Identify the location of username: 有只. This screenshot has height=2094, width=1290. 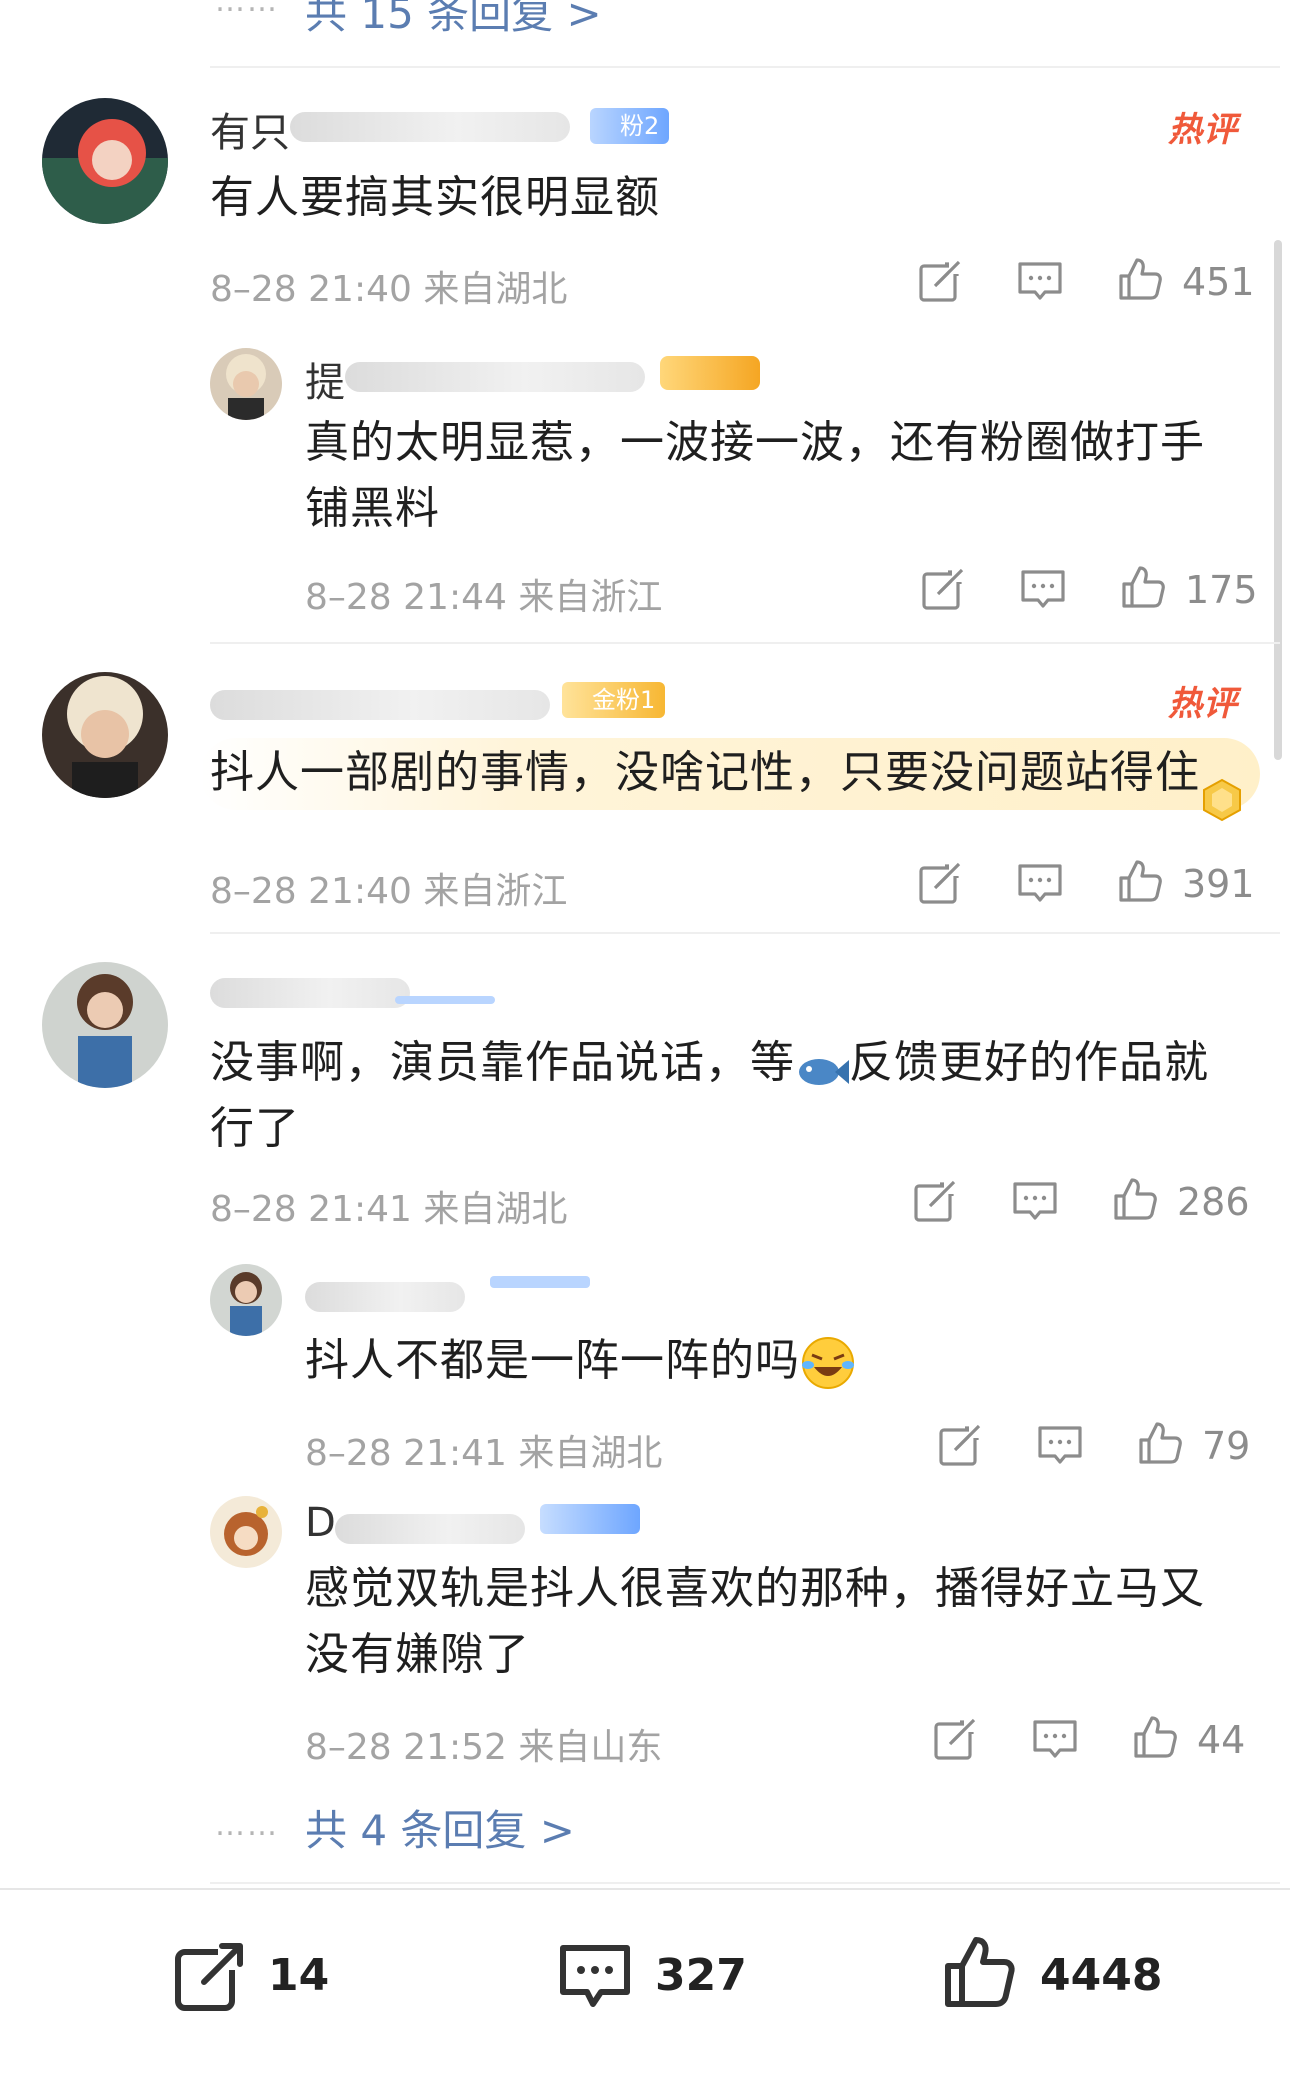
(250, 129).